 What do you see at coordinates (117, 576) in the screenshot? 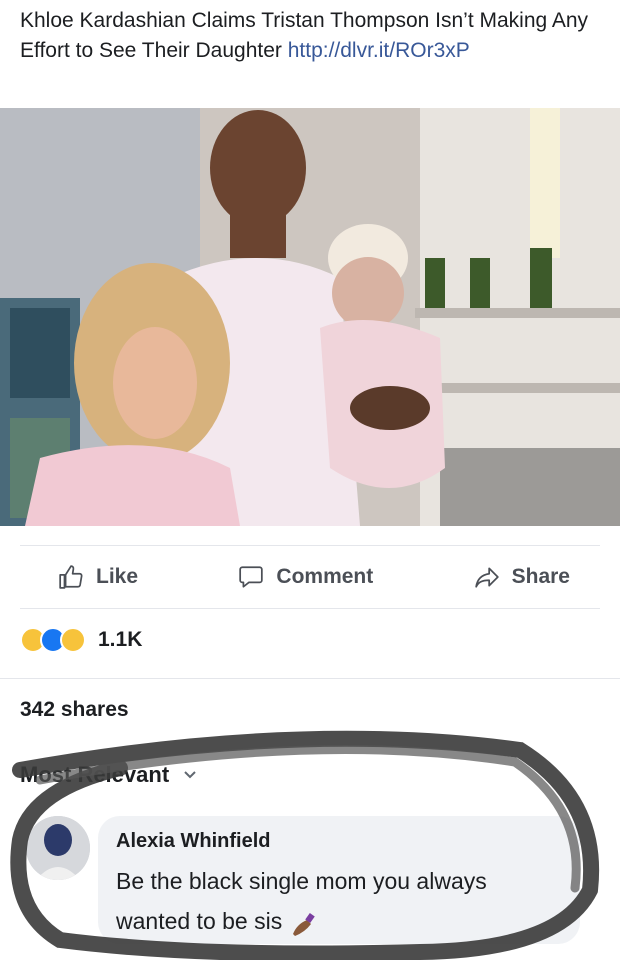
I see `like-label: Like` at bounding box center [117, 576].